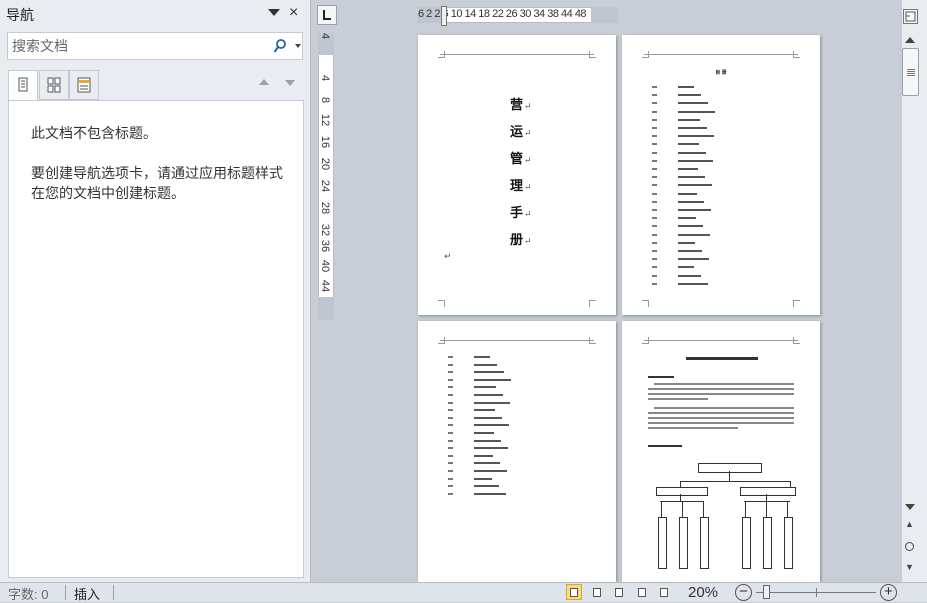  Describe the element at coordinates (28, 593) in the screenshot. I see `word-count: 字数: 0` at that location.